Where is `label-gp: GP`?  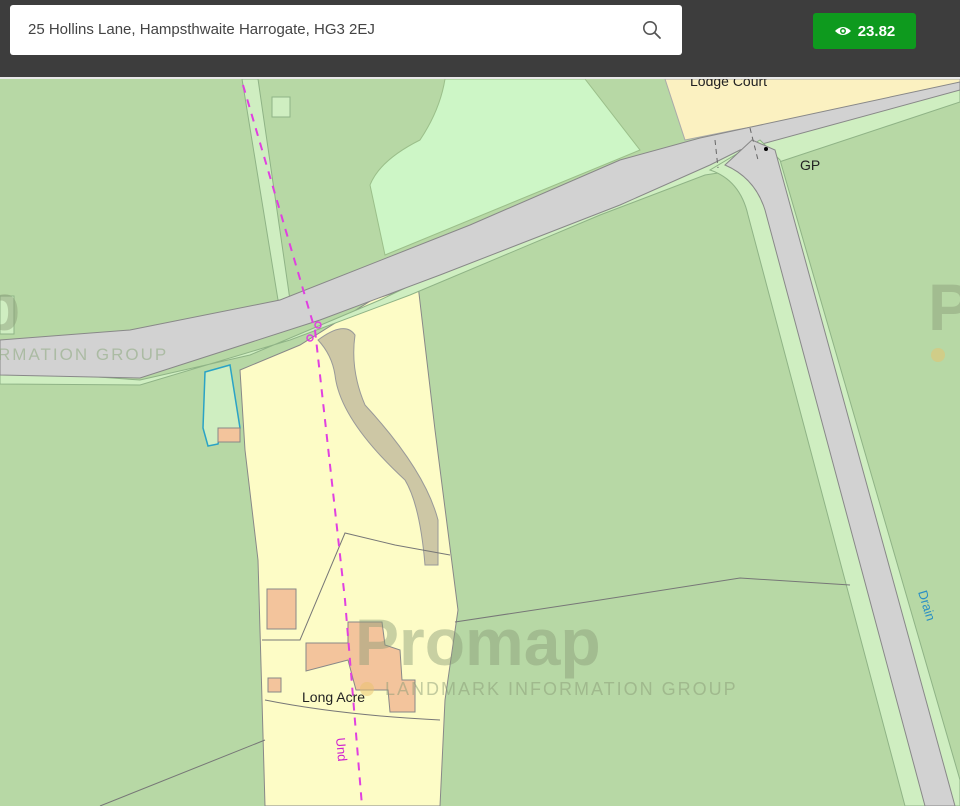 label-gp: GP is located at coordinates (810, 165).